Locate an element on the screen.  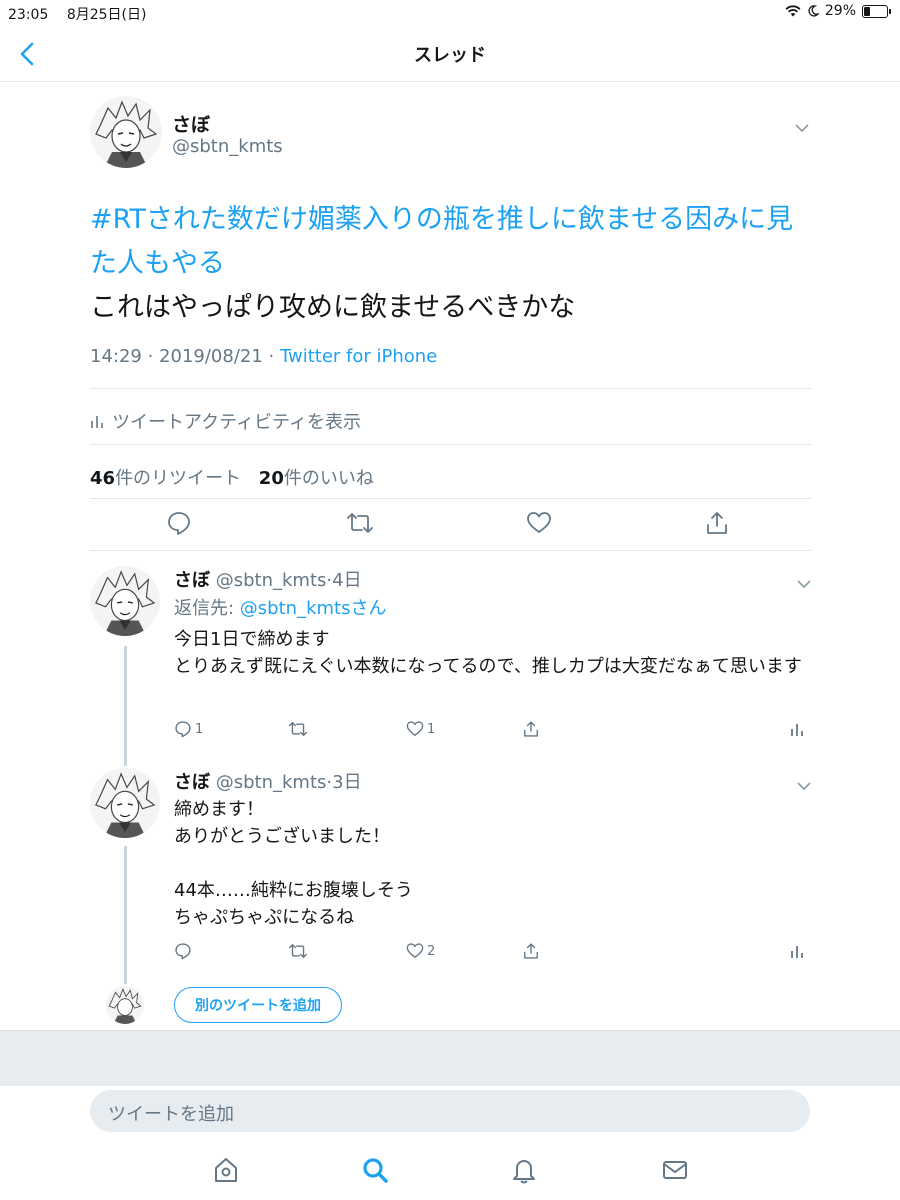
home-icon is located at coordinates (226, 1170).